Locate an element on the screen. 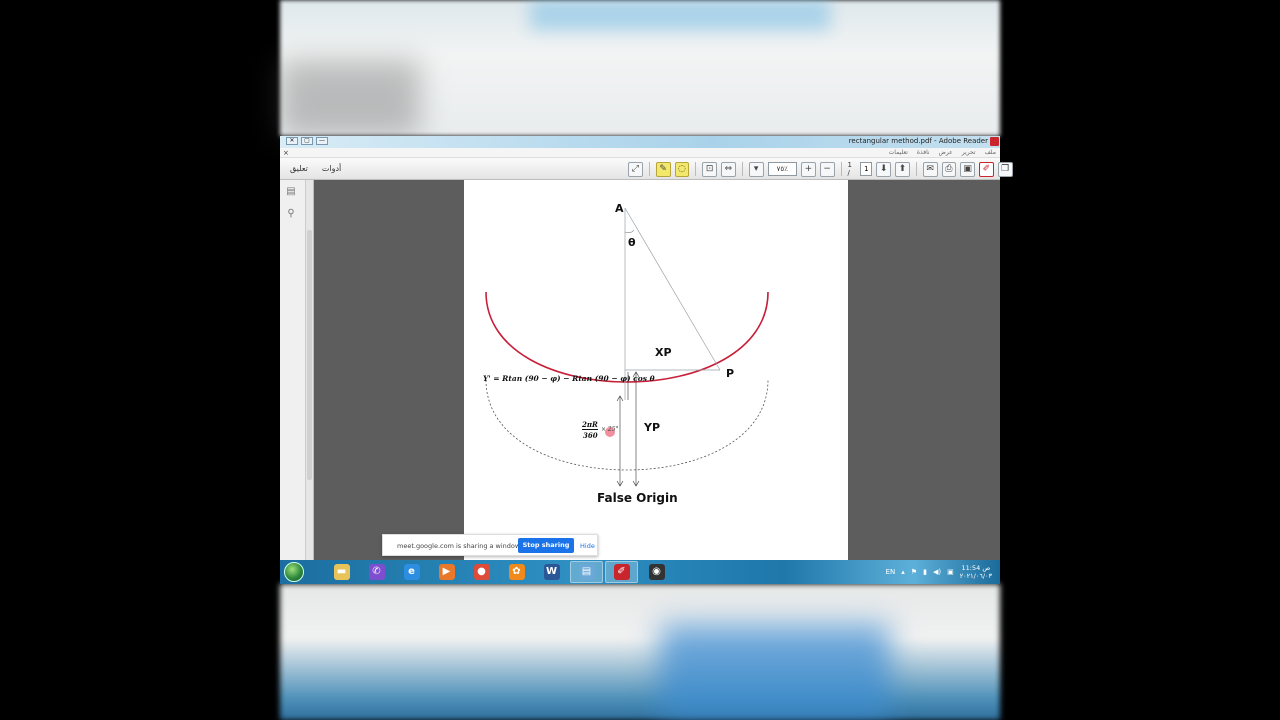 The width and height of the screenshot is (1280, 720). scrollbar-thumb is located at coordinates (309, 355).